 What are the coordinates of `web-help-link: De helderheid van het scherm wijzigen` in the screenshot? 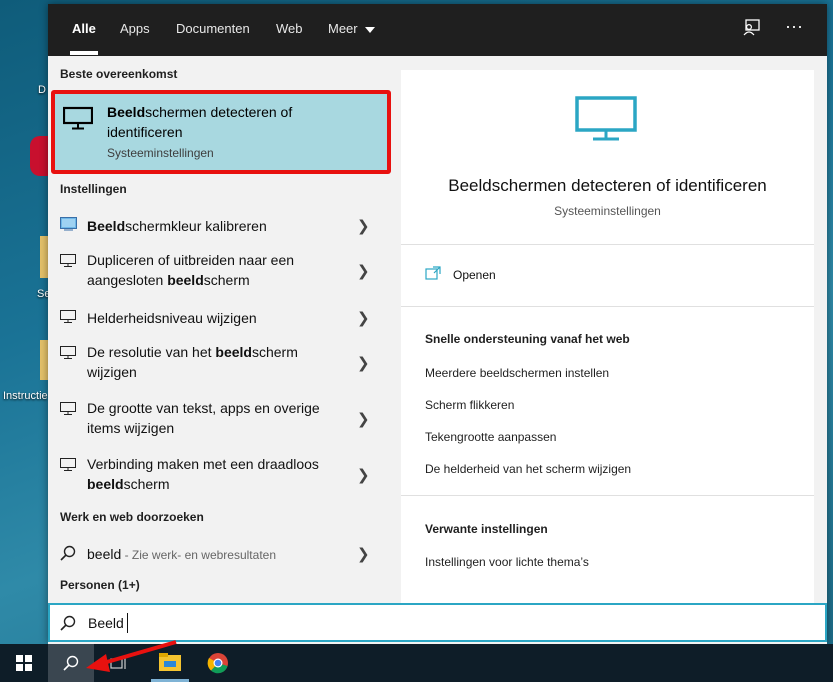 It's located at (528, 469).